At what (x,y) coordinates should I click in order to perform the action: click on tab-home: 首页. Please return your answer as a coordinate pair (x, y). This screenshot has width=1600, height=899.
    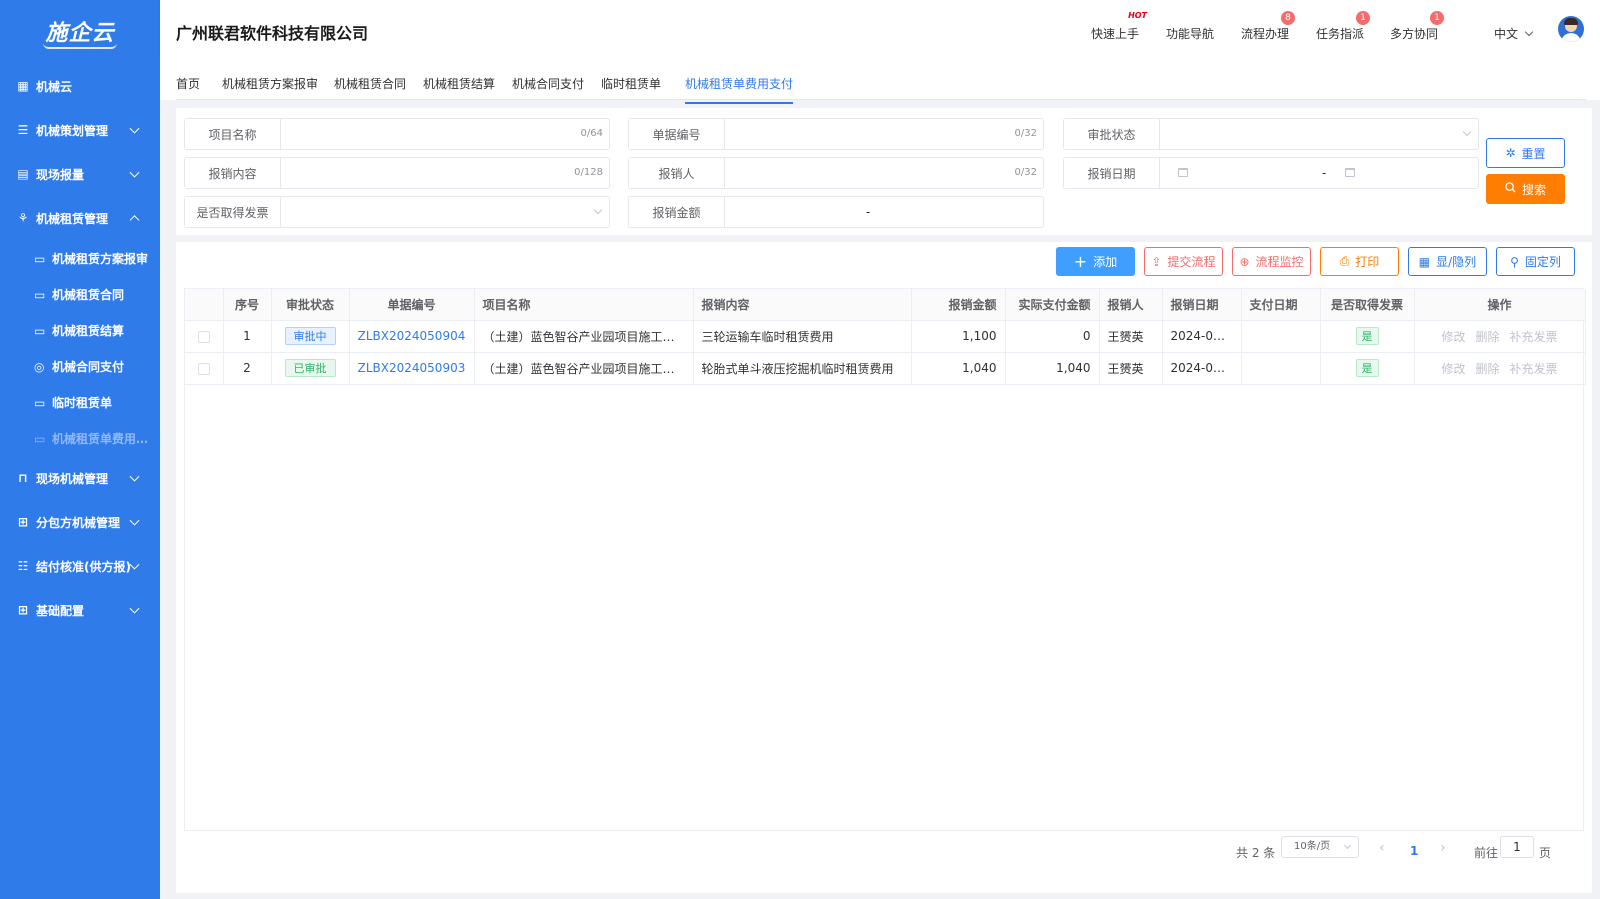
    Looking at the image, I should click on (188, 83).